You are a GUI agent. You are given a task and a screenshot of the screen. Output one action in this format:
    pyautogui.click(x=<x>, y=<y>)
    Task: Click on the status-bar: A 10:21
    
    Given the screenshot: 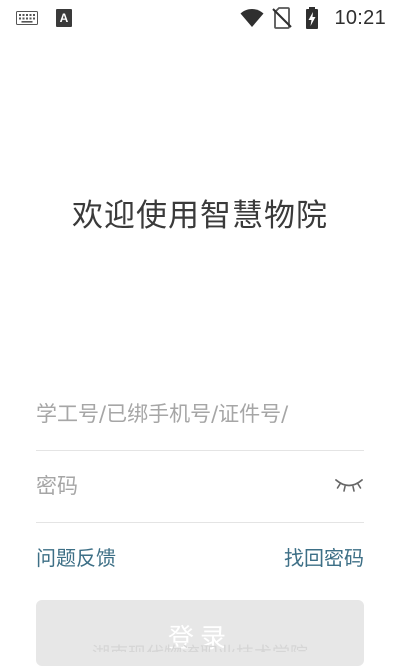 What is the action you would take?
    pyautogui.click(x=200, y=18)
    